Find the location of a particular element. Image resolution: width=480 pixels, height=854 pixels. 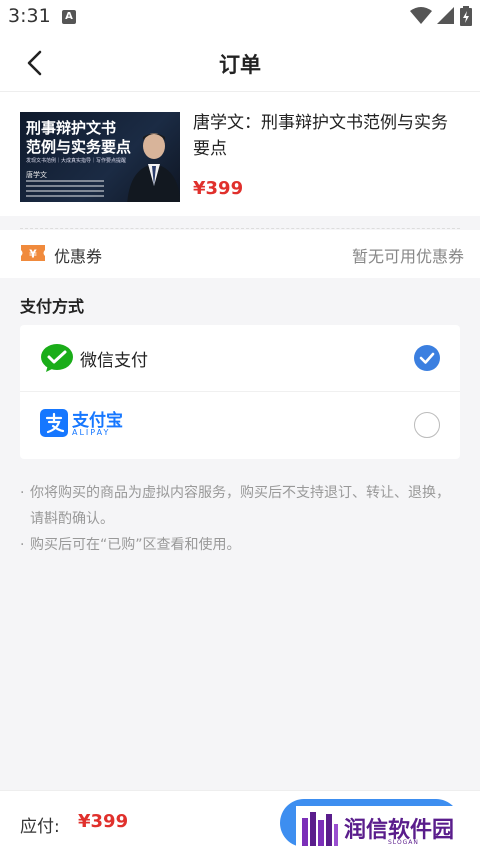

coupon-row: ¥ 优惠券 暂无可用优惠券 is located at coordinates (240, 254).